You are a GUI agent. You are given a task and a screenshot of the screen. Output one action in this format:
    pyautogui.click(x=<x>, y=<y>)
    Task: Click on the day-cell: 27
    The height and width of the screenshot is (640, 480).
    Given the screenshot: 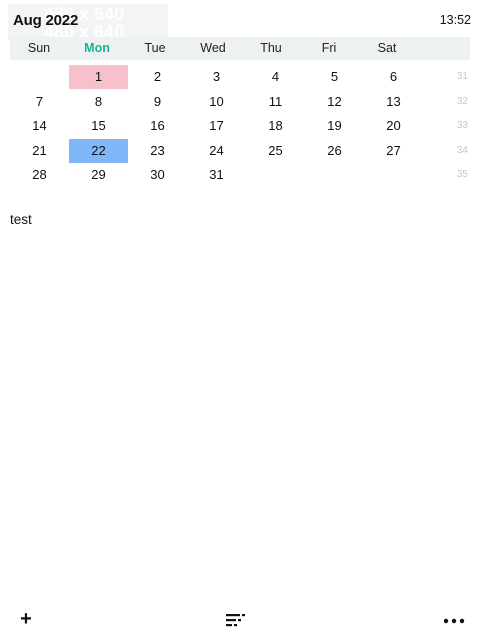 What is the action you would take?
    pyautogui.click(x=393, y=151)
    